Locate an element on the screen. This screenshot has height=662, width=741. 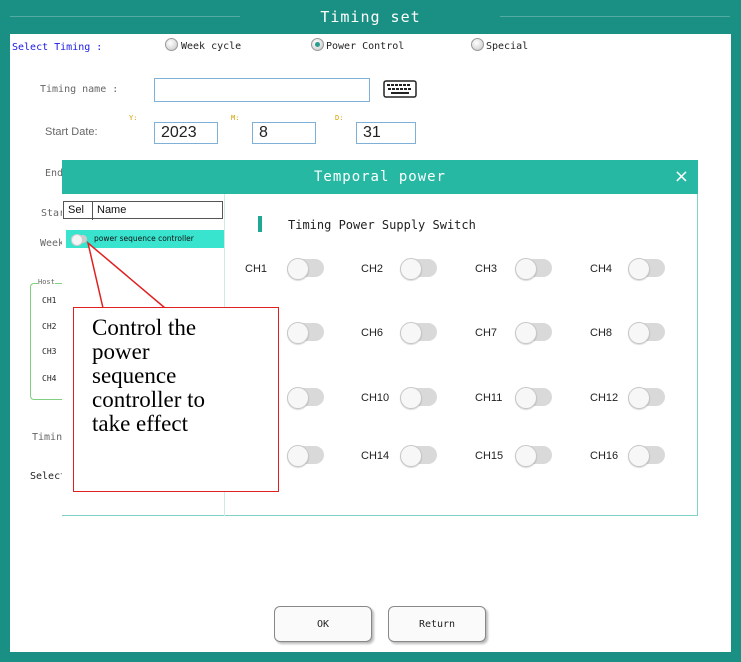
select-timing-label: Select Timing : is located at coordinates (57, 47).